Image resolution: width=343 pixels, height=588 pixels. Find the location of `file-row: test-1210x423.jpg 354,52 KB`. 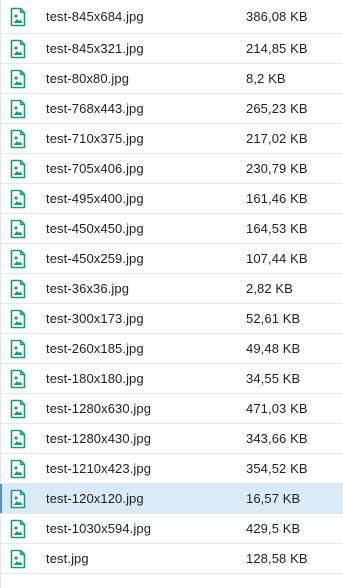

file-row: test-1210x423.jpg 354,52 KB is located at coordinates (172, 469).